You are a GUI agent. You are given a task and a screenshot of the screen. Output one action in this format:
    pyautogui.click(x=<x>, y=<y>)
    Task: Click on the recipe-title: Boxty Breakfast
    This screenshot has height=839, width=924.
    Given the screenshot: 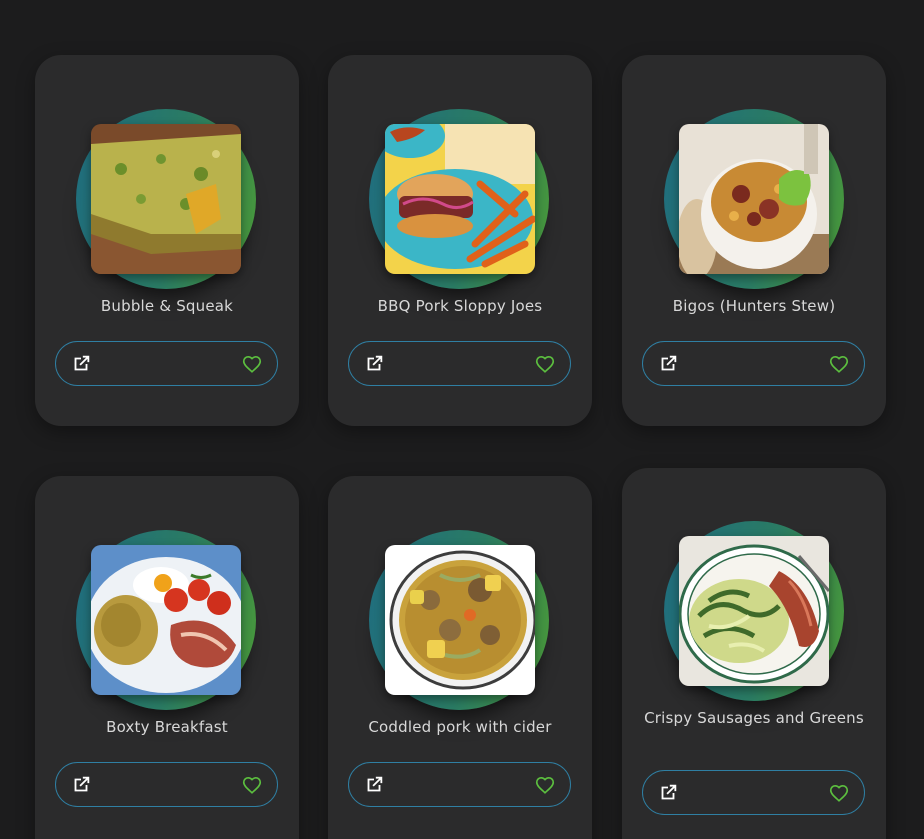 What is the action you would take?
    pyautogui.click(x=167, y=727)
    